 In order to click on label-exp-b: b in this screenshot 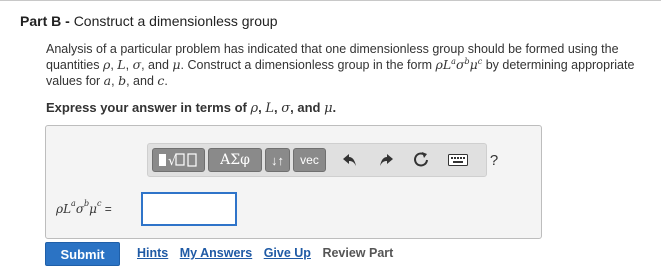, I will do `click(87, 203)`.